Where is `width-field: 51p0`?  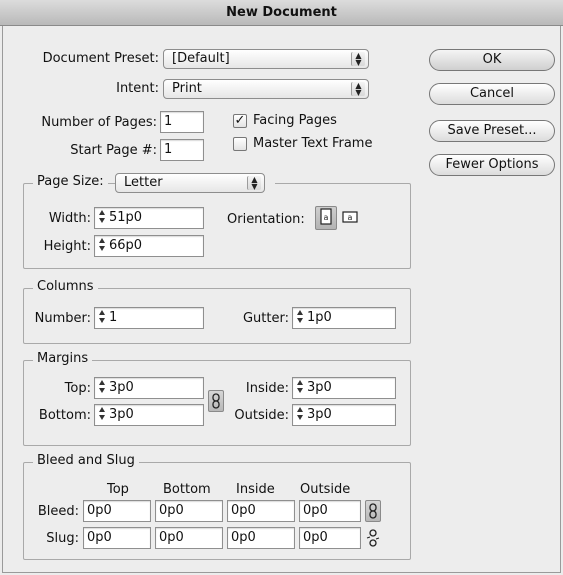
width-field: 51p0 is located at coordinates (149, 218).